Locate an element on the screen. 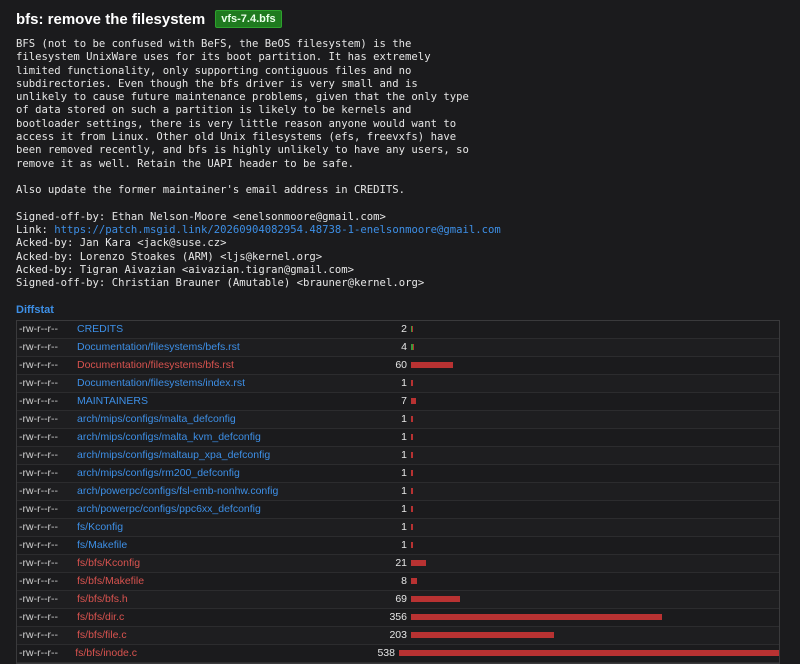 This screenshot has height=664, width=800. diffstat-row: -rw-r--r-- fs/bfs/bfs.h 69 is located at coordinates (398, 599).